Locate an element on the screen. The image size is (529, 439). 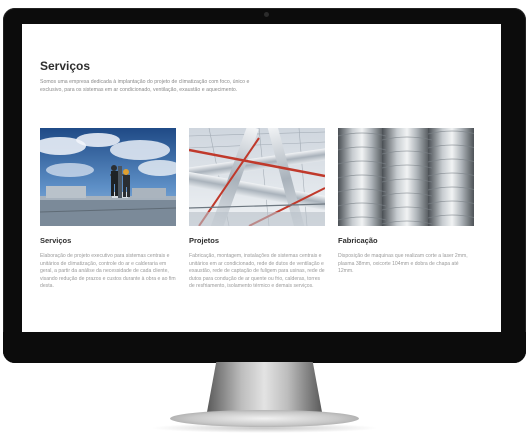
industrial-ducts-image is located at coordinates (257, 177).